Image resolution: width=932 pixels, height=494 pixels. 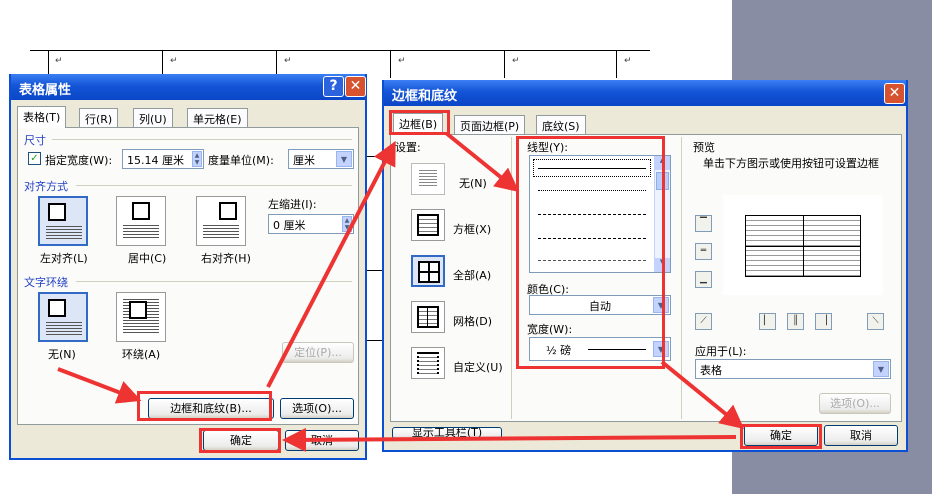 What do you see at coordinates (46, 186) in the screenshot?
I see `alignment-section-label: 对齐方式` at bounding box center [46, 186].